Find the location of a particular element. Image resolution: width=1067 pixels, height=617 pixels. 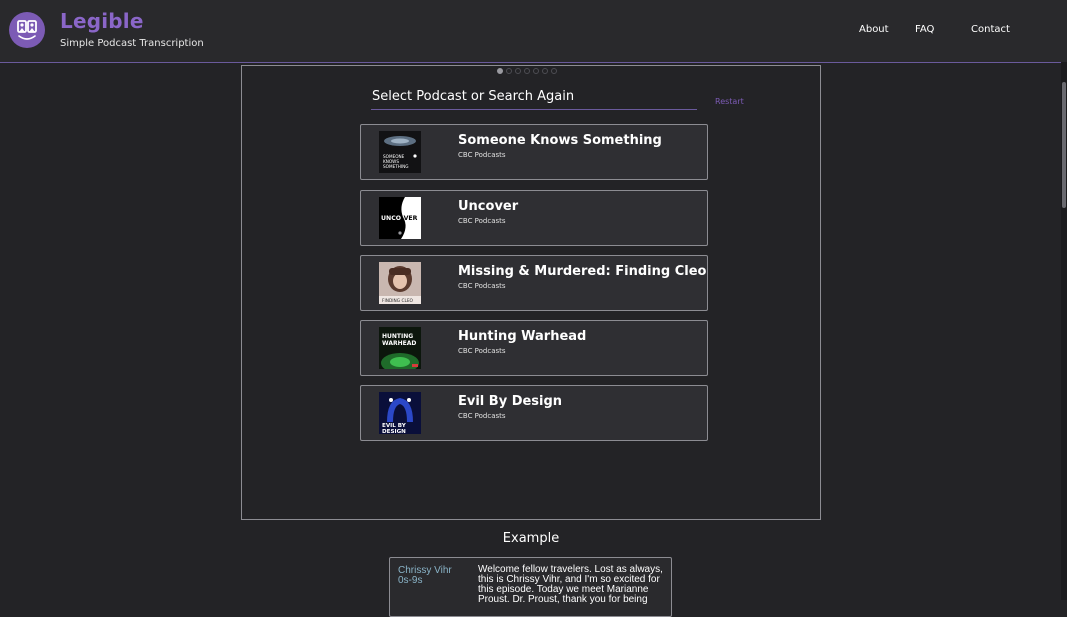

podcast-search-input is located at coordinates (534, 97).